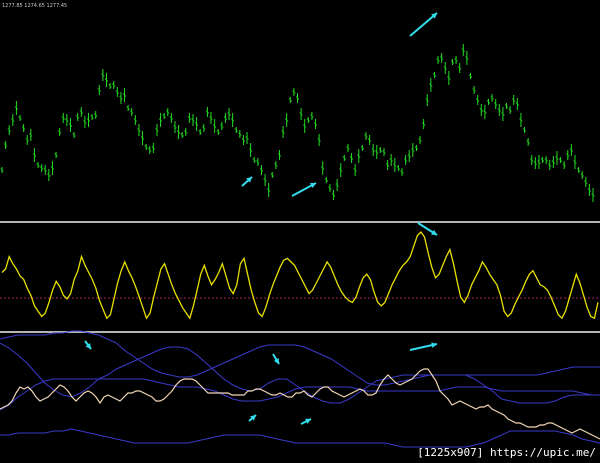 The image size is (600, 463). Describe the element at coordinates (300, 394) in the screenshot. I see `middle-band` at that location.